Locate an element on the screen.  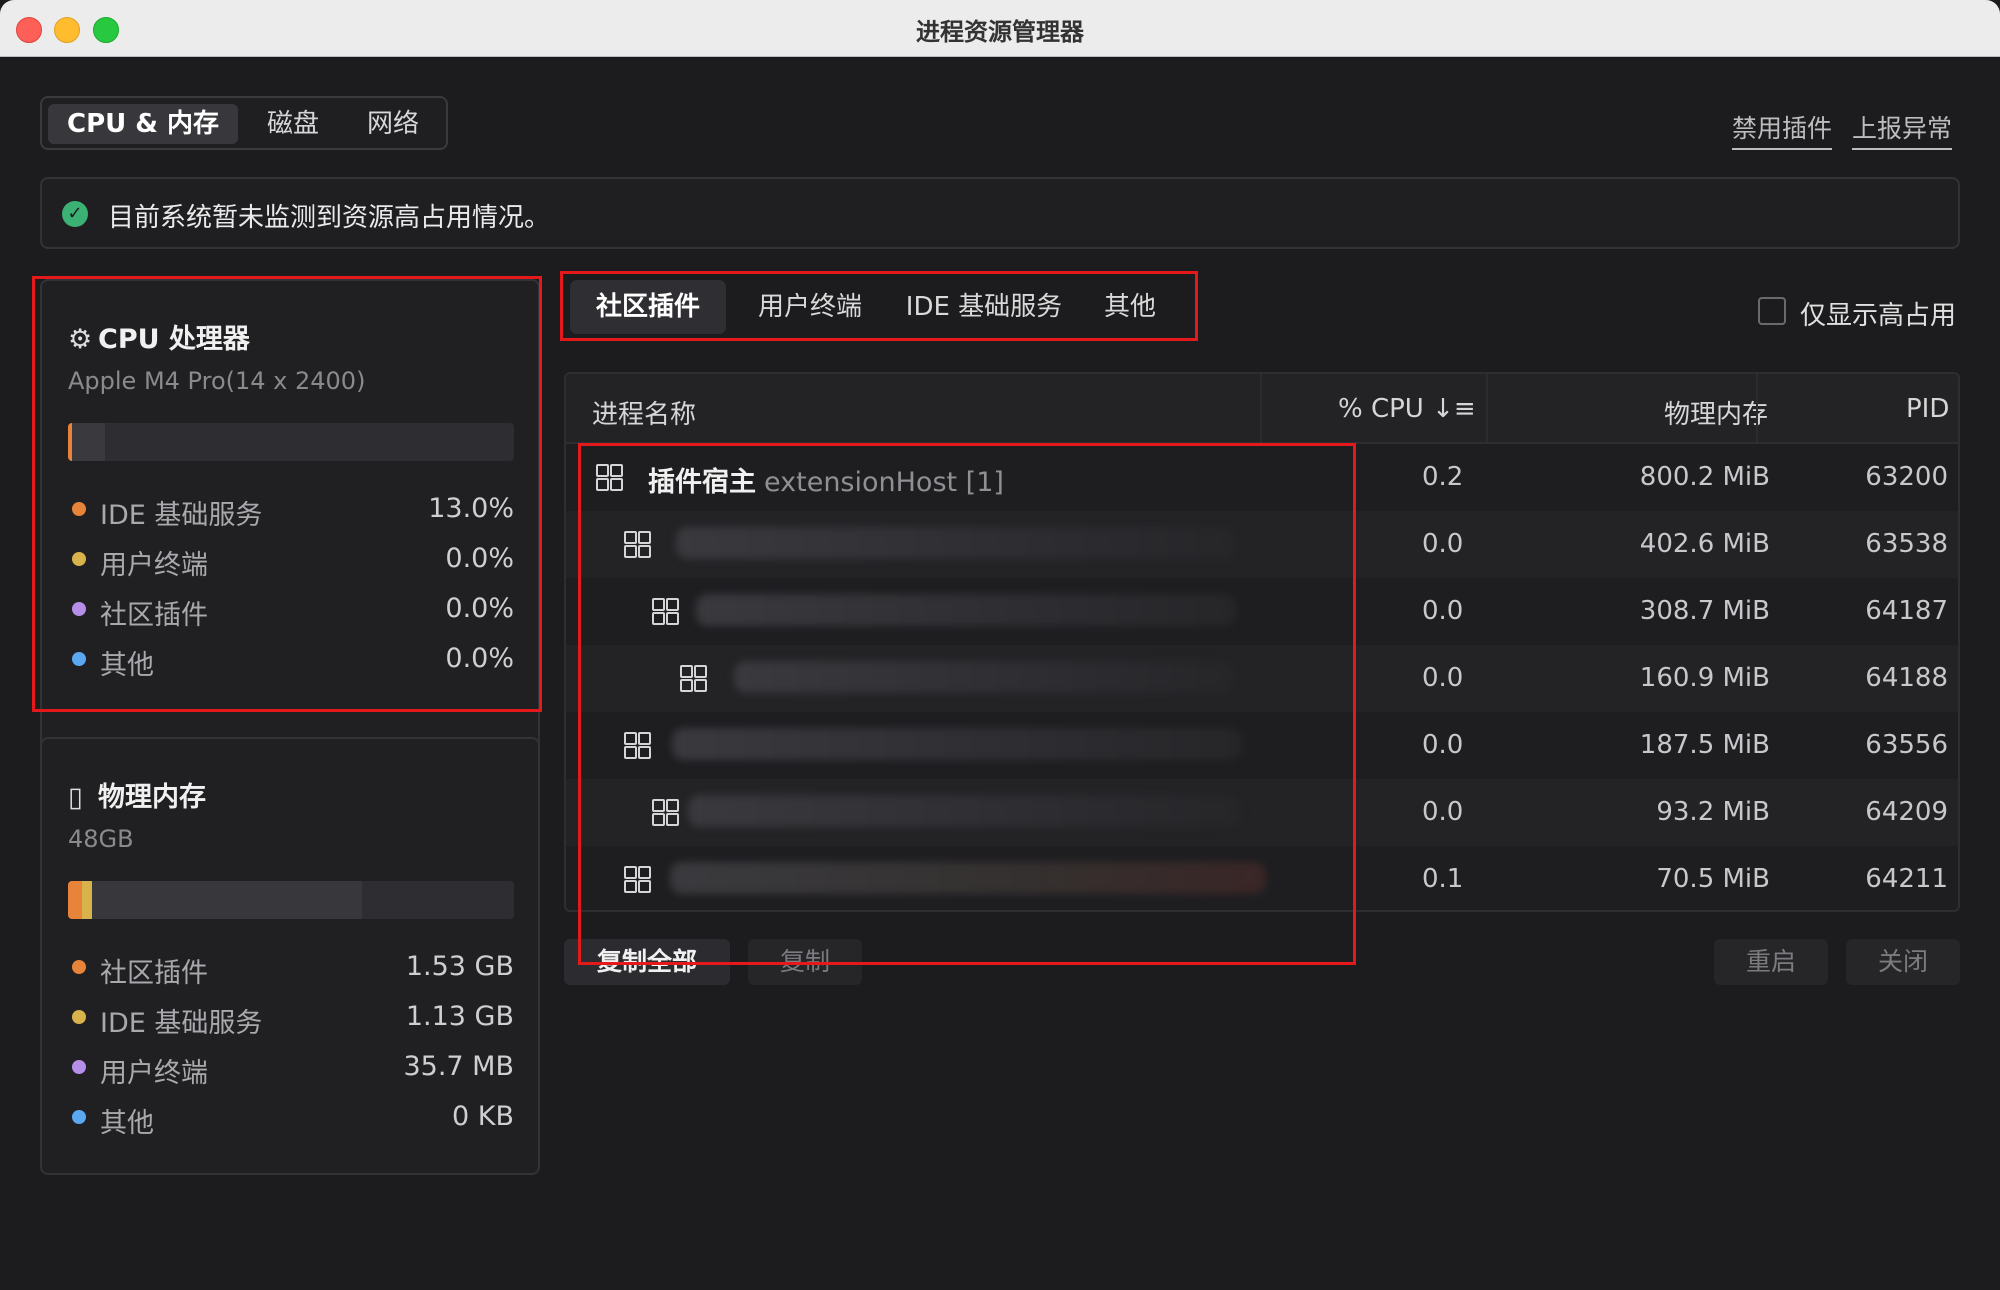
column-header-pid: PID is located at coordinates (1927, 409).